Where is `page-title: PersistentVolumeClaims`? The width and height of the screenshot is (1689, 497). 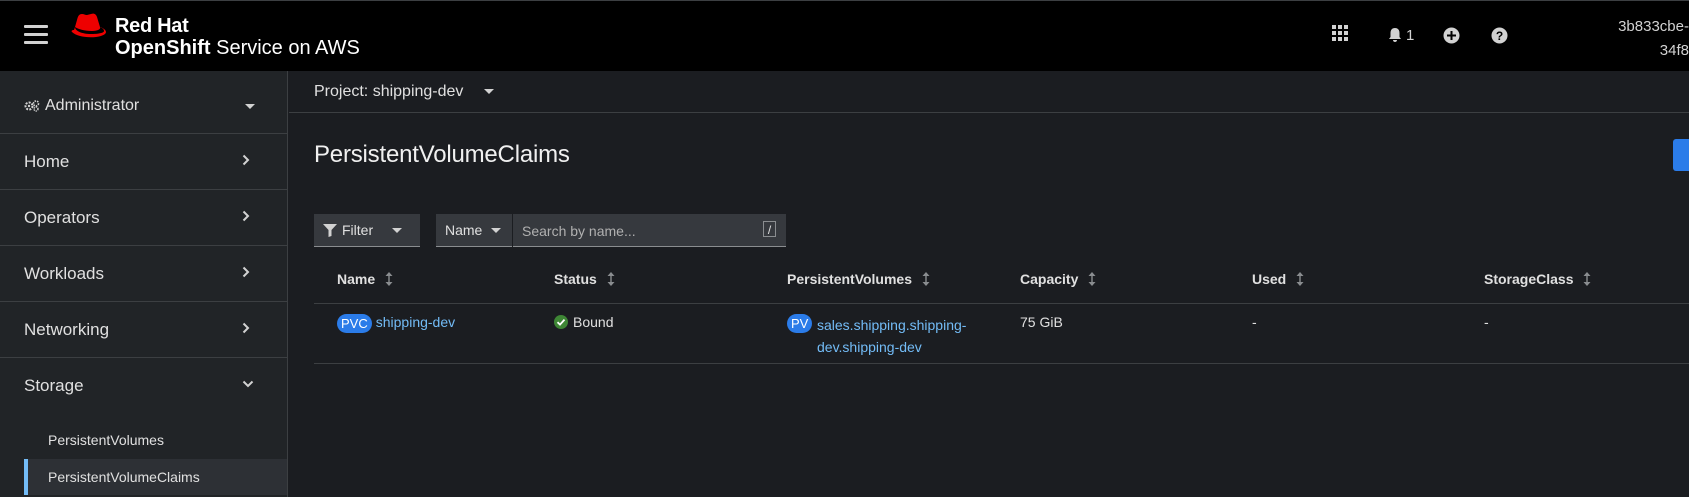
page-title: PersistentVolumeClaims is located at coordinates (442, 154).